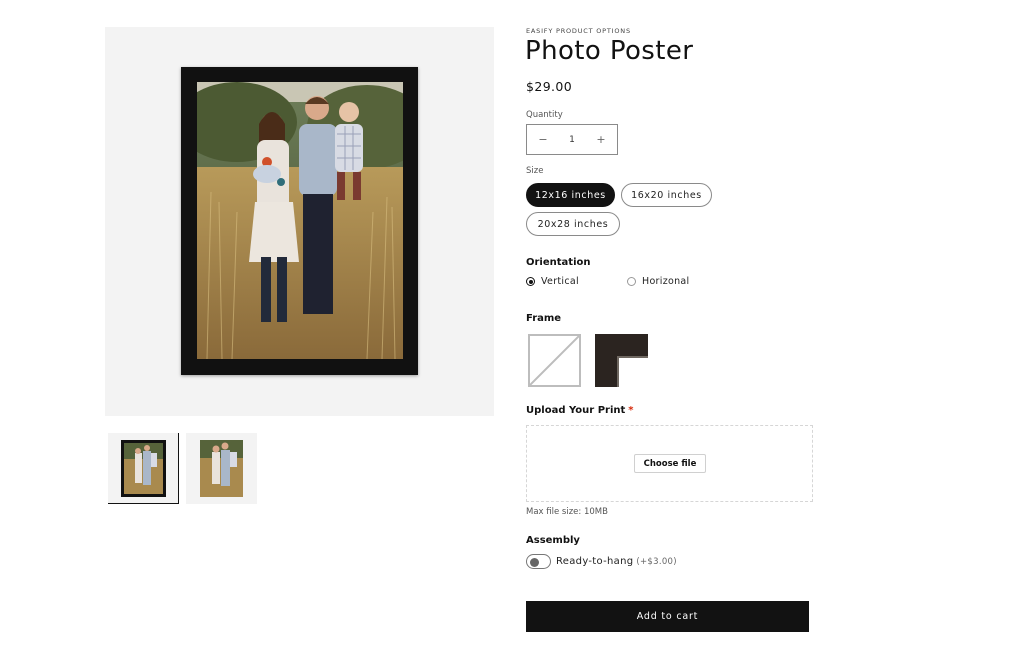 The width and height of the screenshot is (1024, 651). What do you see at coordinates (631, 281) in the screenshot?
I see `radio-unselected-icon` at bounding box center [631, 281].